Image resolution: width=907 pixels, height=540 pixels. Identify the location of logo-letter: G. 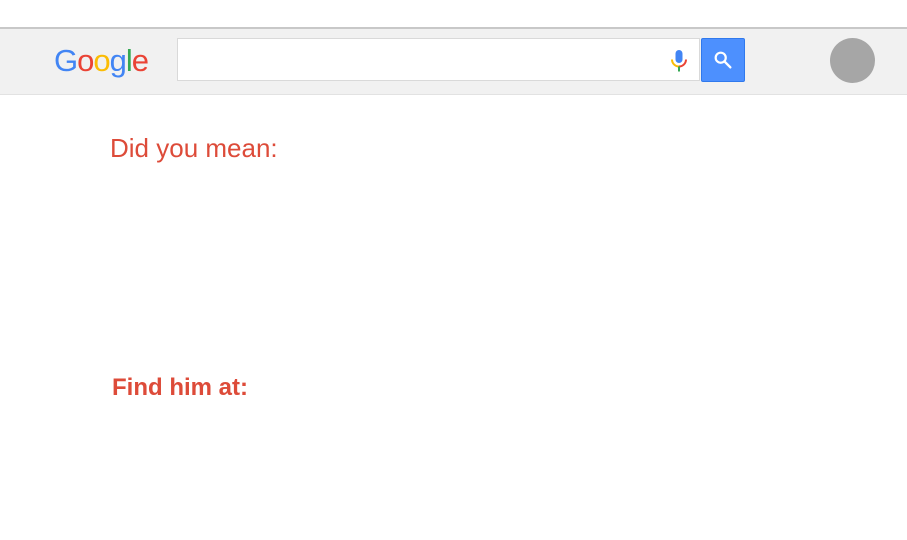
(66, 60).